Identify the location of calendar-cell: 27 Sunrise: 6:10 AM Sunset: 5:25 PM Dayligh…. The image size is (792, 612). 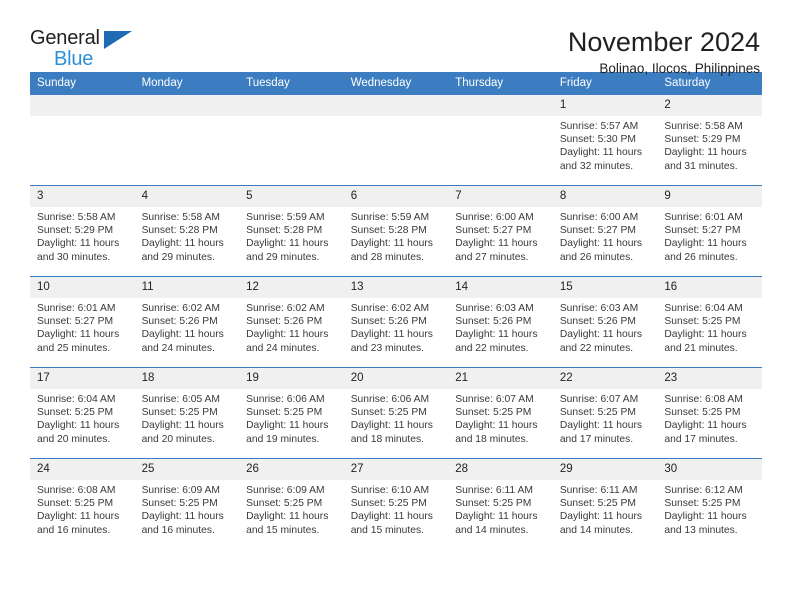
(396, 503).